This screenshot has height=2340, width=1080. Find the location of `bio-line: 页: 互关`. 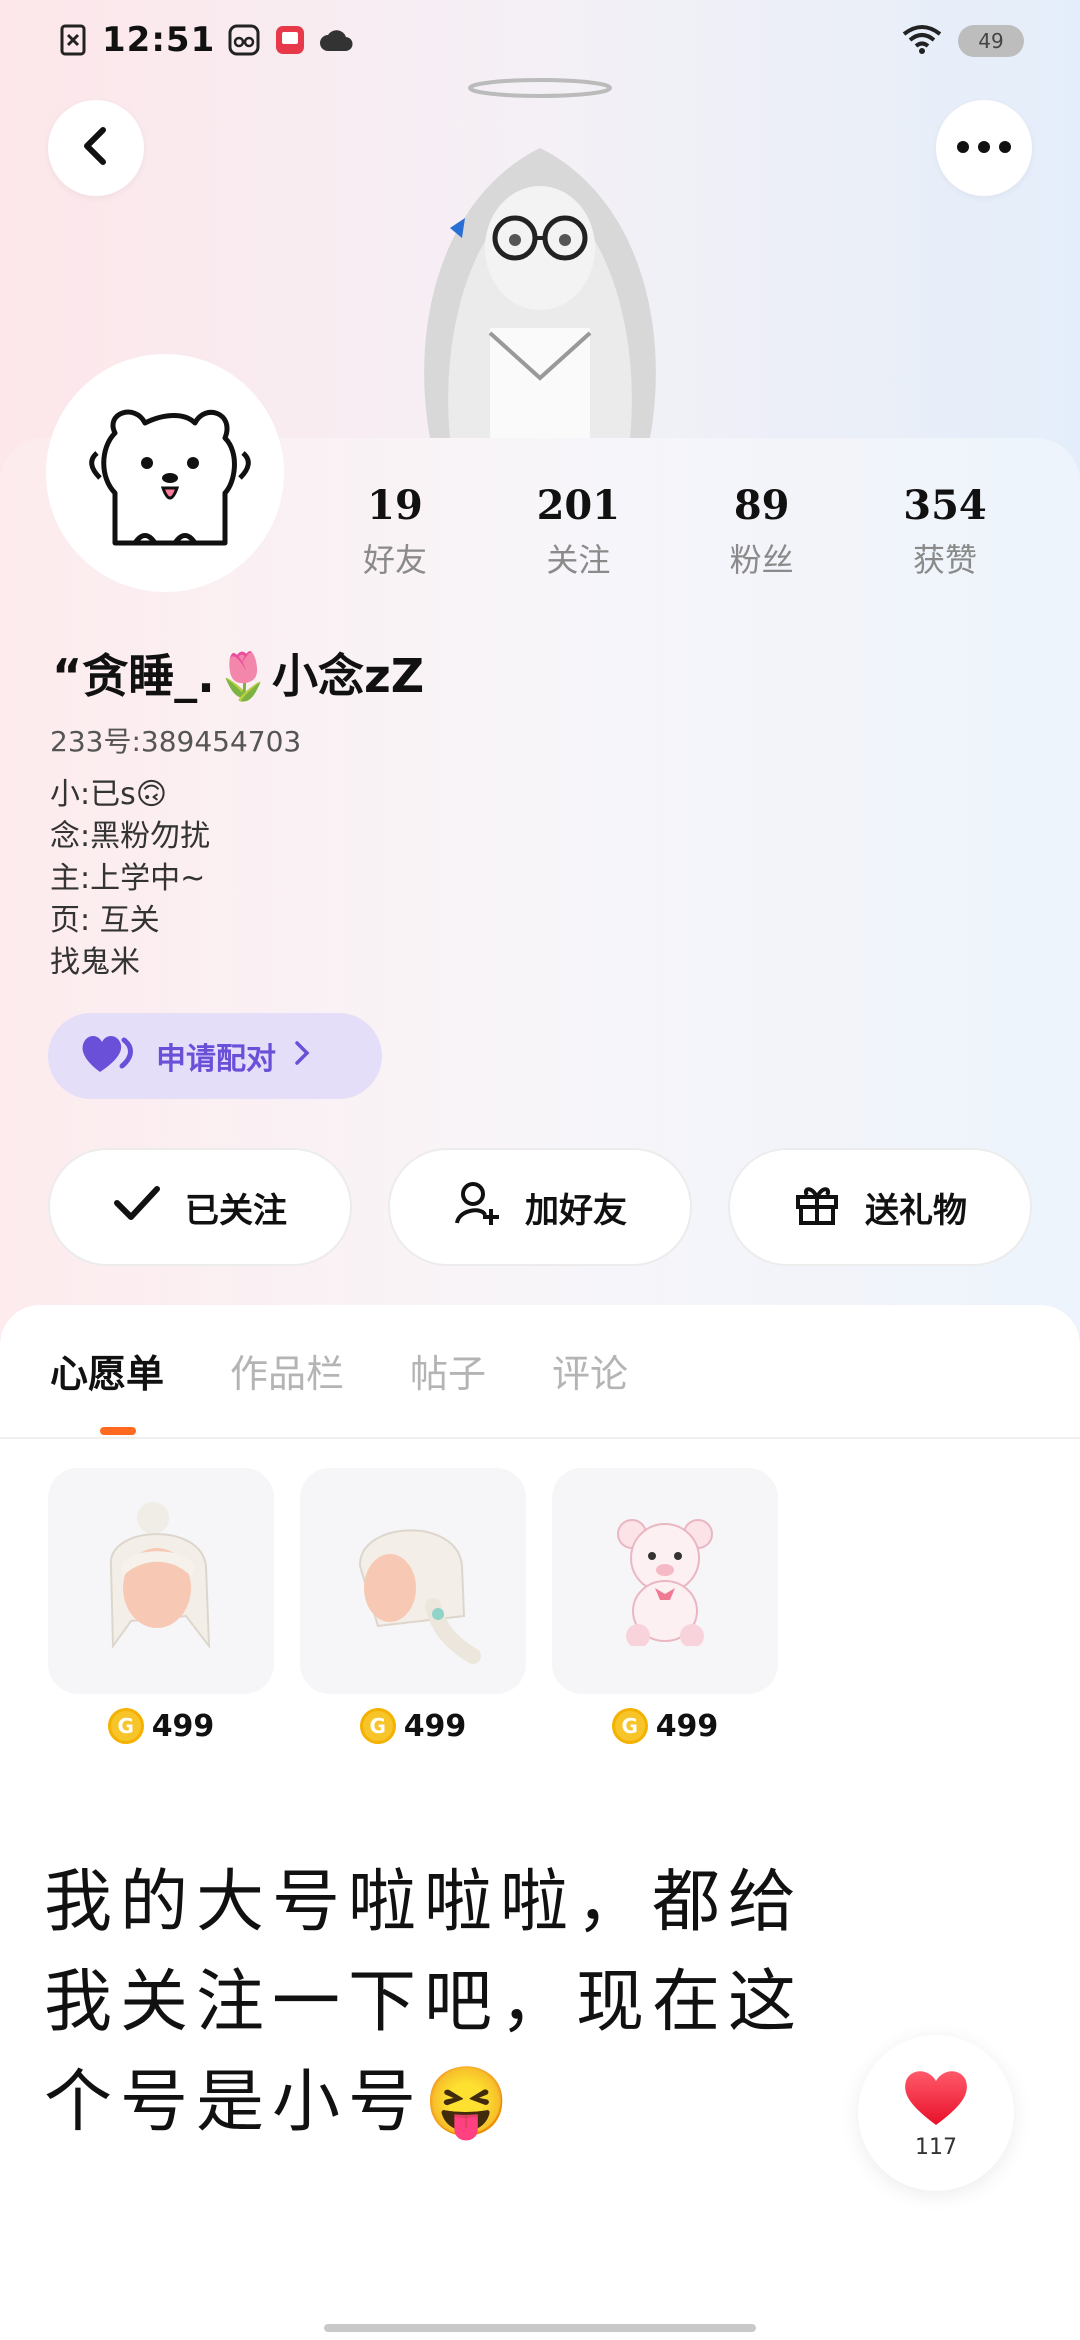

bio-line: 页: 互关 is located at coordinates (105, 920).